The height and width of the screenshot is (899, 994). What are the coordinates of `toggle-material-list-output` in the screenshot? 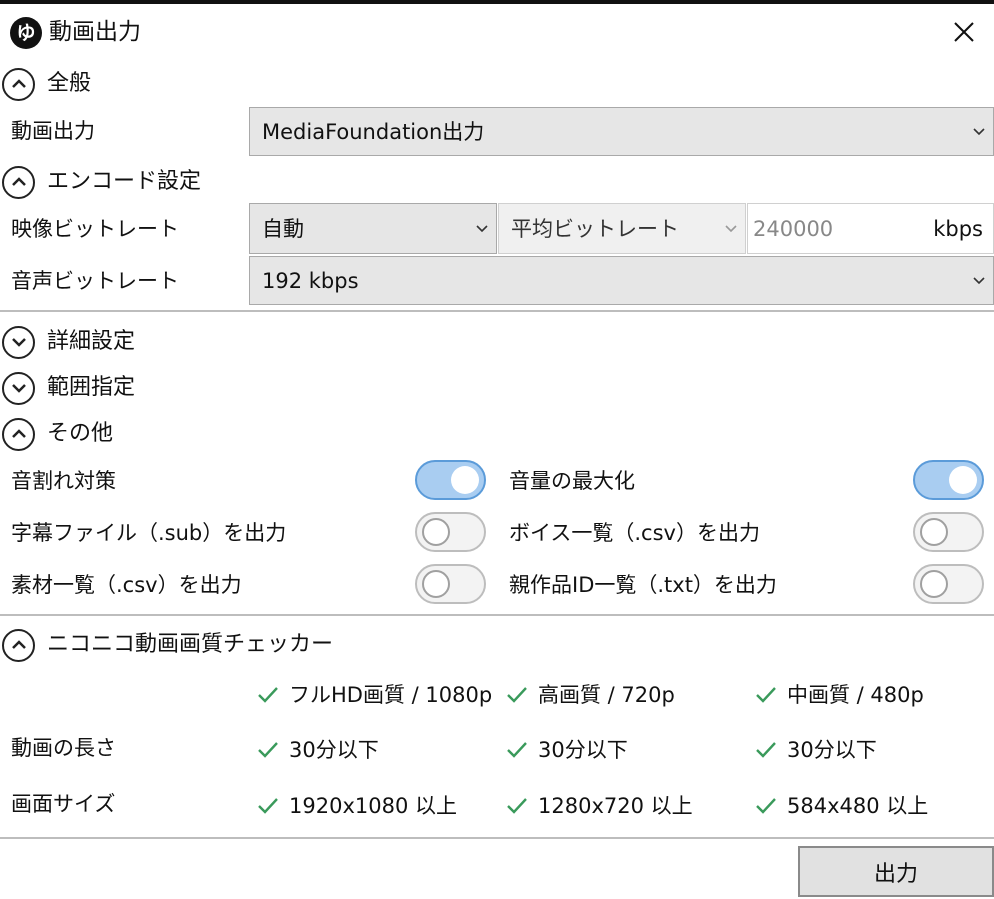 It's located at (450, 584).